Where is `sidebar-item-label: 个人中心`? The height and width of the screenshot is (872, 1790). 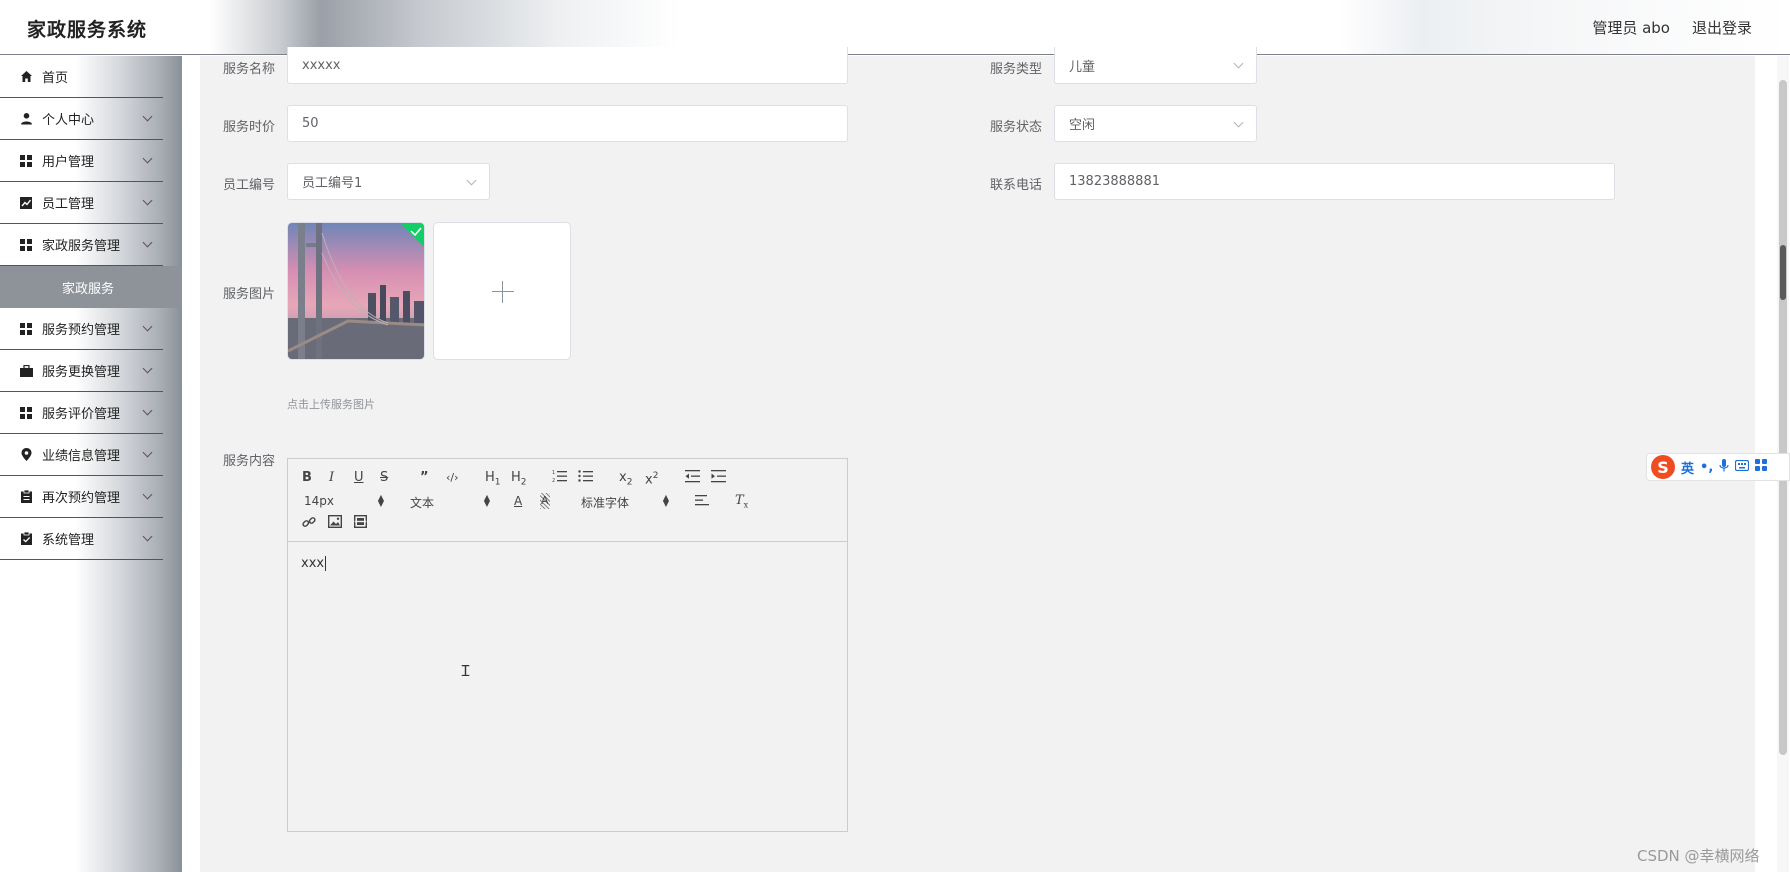
sidebar-item-label: 个人中心 is located at coordinates (68, 120).